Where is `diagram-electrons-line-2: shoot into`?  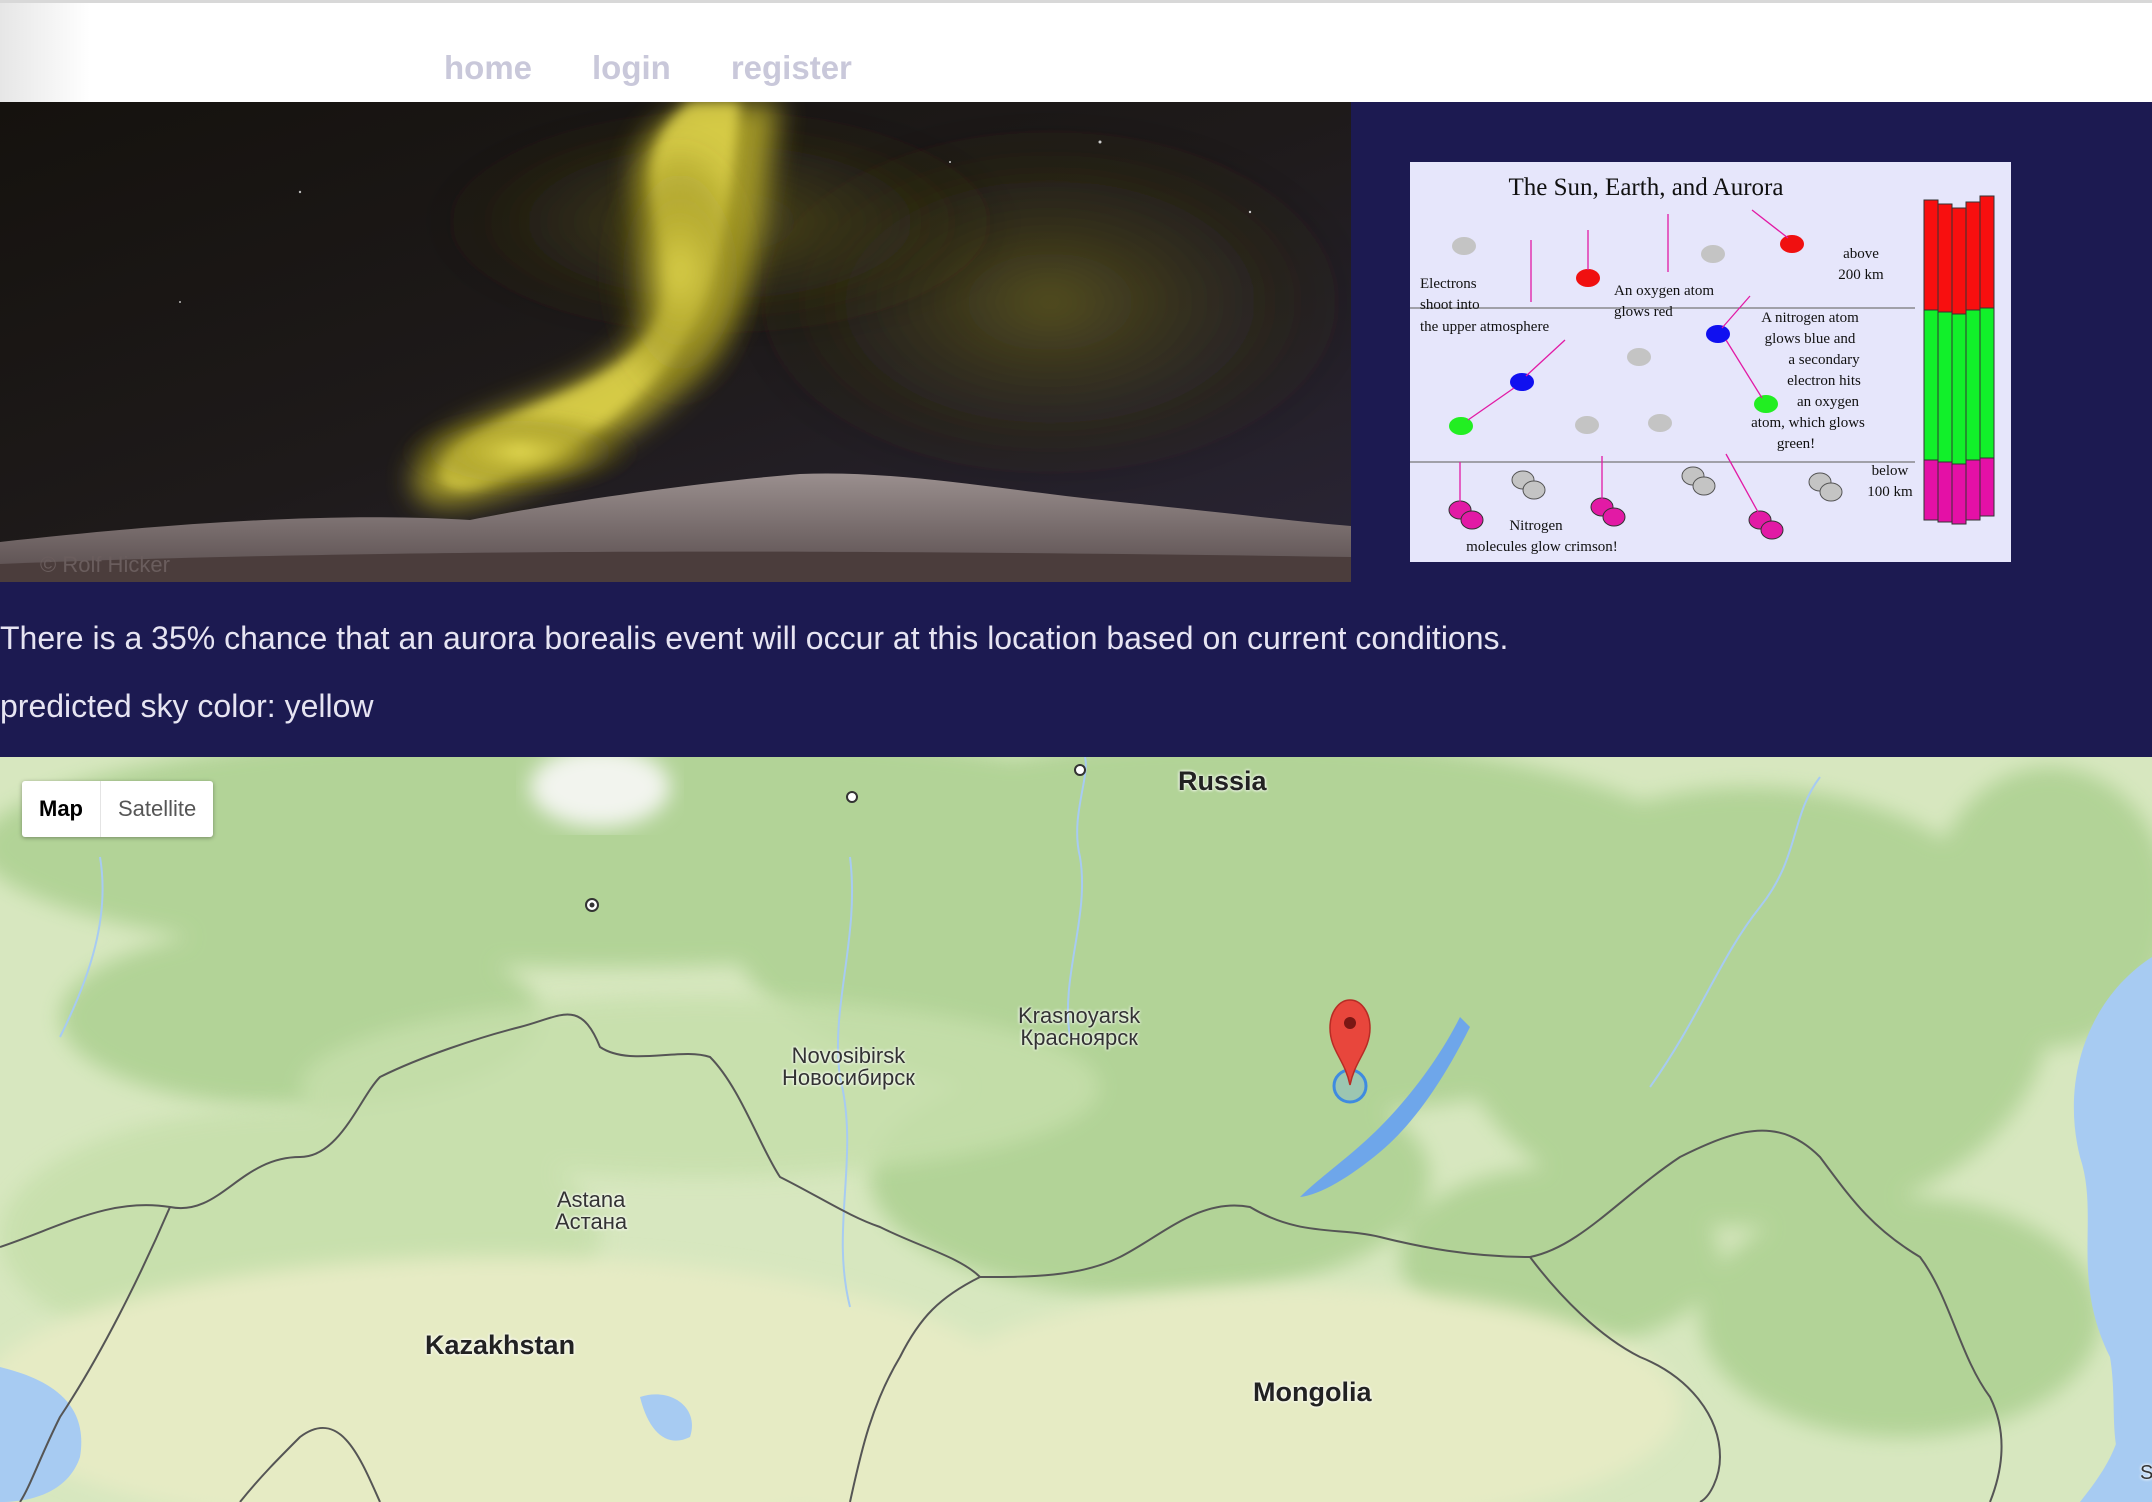
diagram-electrons-line-2: shoot into is located at coordinates (1450, 305).